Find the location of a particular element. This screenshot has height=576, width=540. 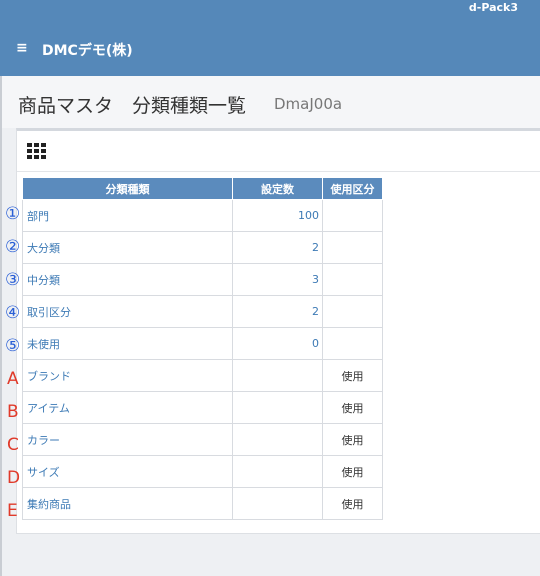

table-row: カラー 使用 is located at coordinates (202, 439).